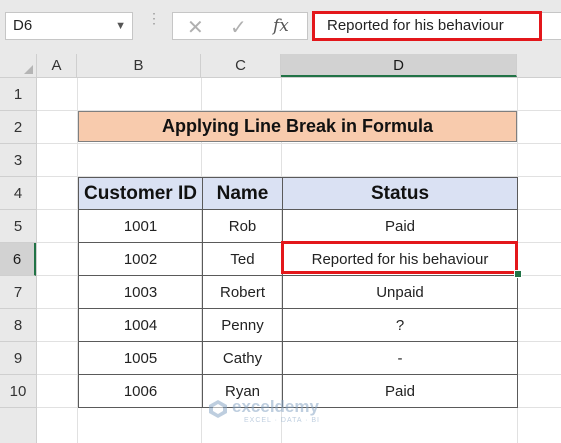  What do you see at coordinates (18, 94) in the screenshot?
I see `row-header-1: 1` at bounding box center [18, 94].